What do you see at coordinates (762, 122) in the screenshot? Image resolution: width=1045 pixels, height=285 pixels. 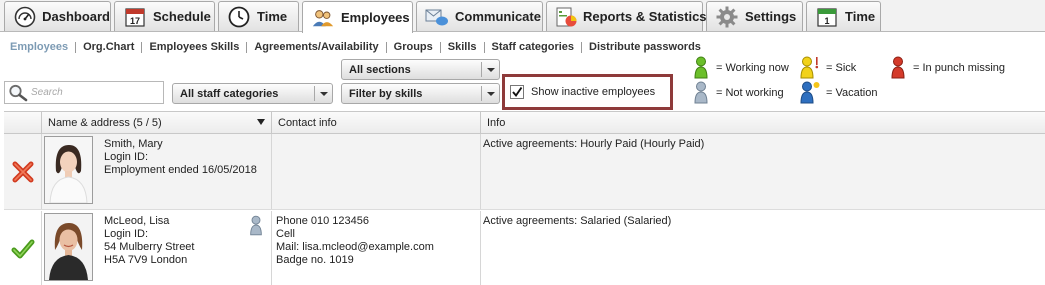 I see `info-column-header: Info` at bounding box center [762, 122].